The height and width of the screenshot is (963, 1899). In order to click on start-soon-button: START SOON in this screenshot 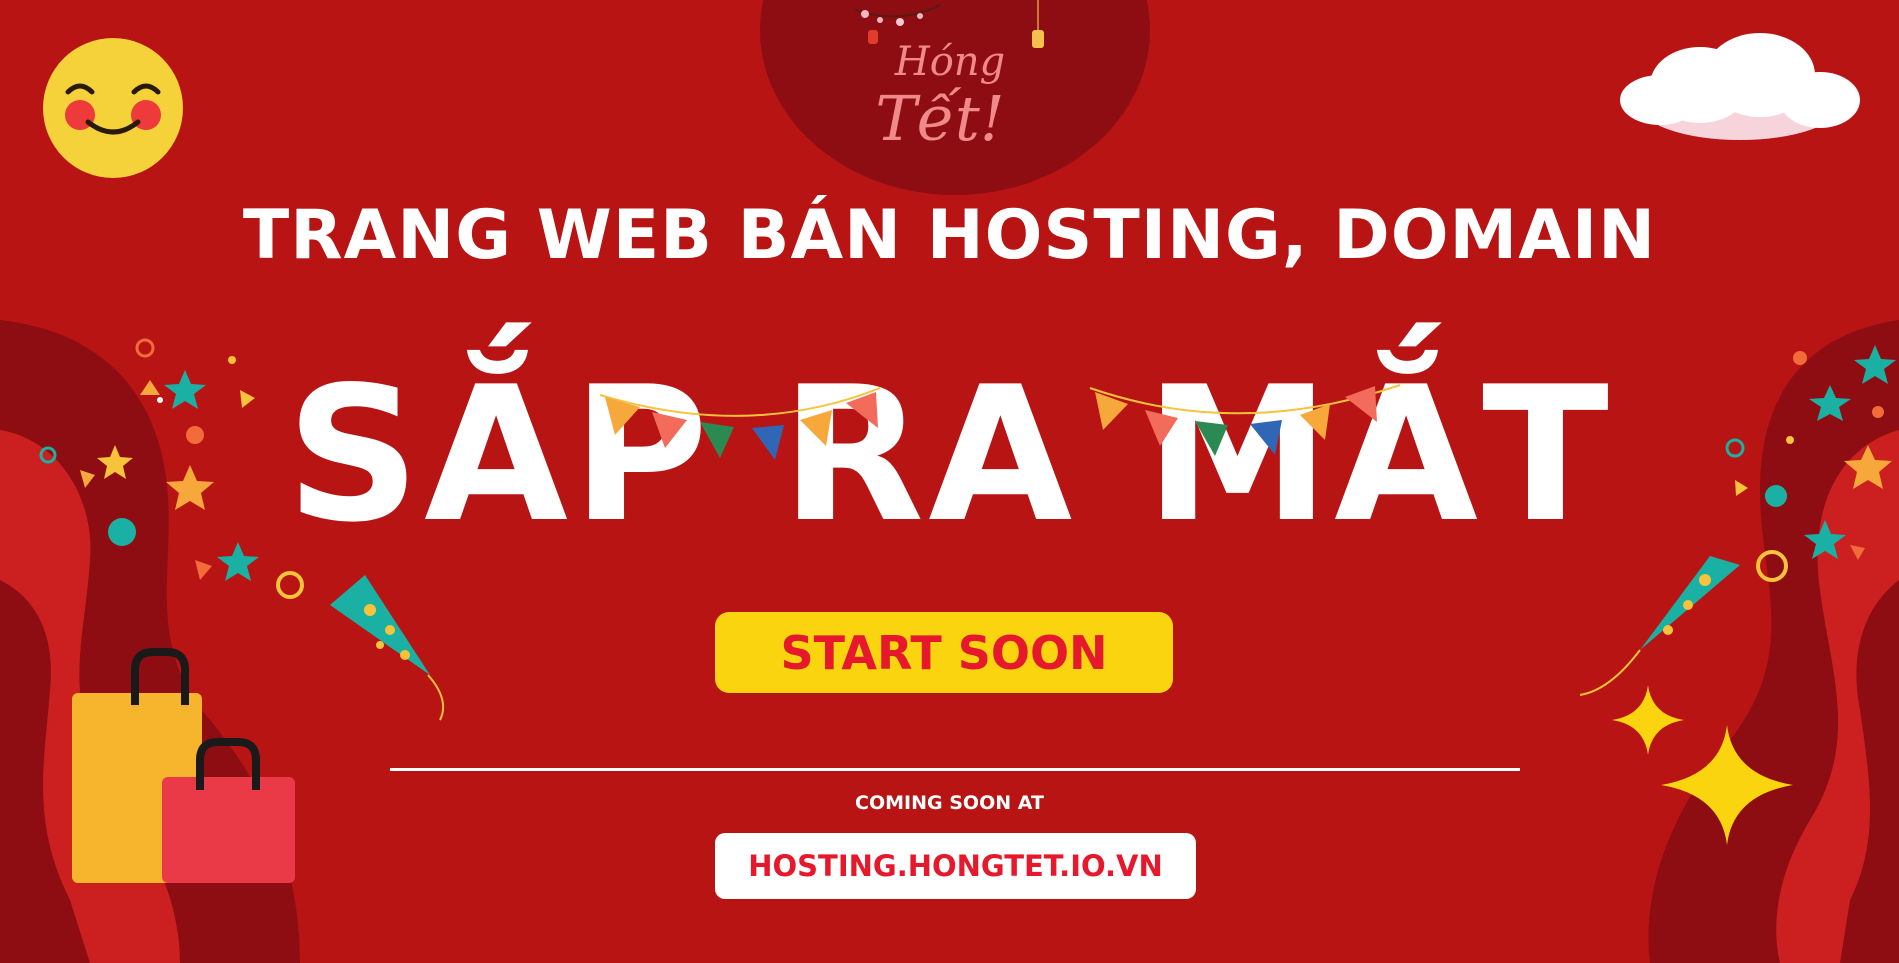, I will do `click(944, 652)`.